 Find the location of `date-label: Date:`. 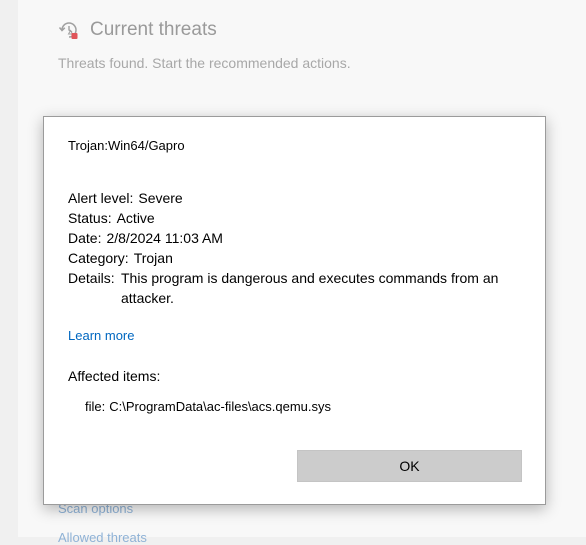

date-label: Date: is located at coordinates (85, 238).